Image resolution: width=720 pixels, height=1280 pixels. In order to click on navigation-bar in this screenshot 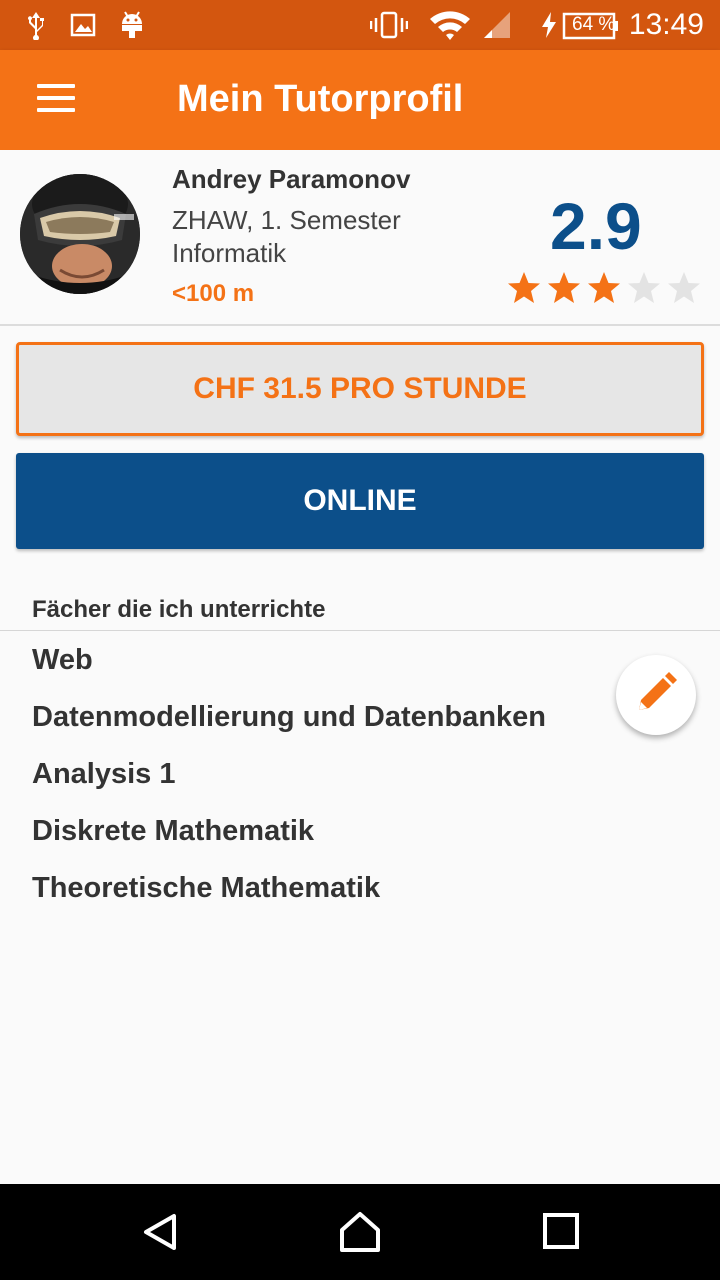, I will do `click(360, 1232)`.